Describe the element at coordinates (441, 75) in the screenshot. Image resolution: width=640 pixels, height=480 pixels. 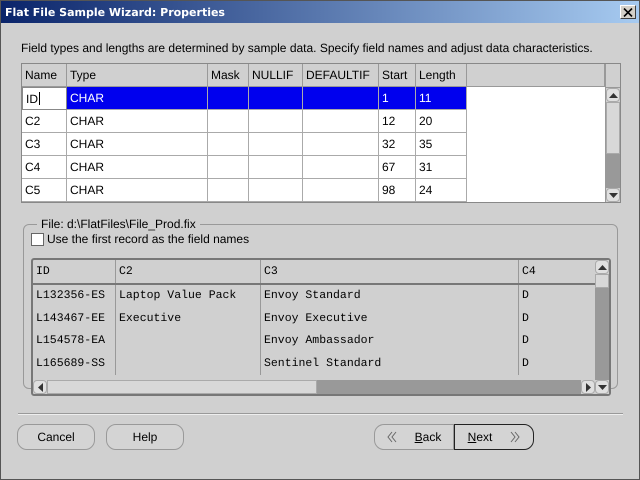
I see `column-header: Length` at that location.